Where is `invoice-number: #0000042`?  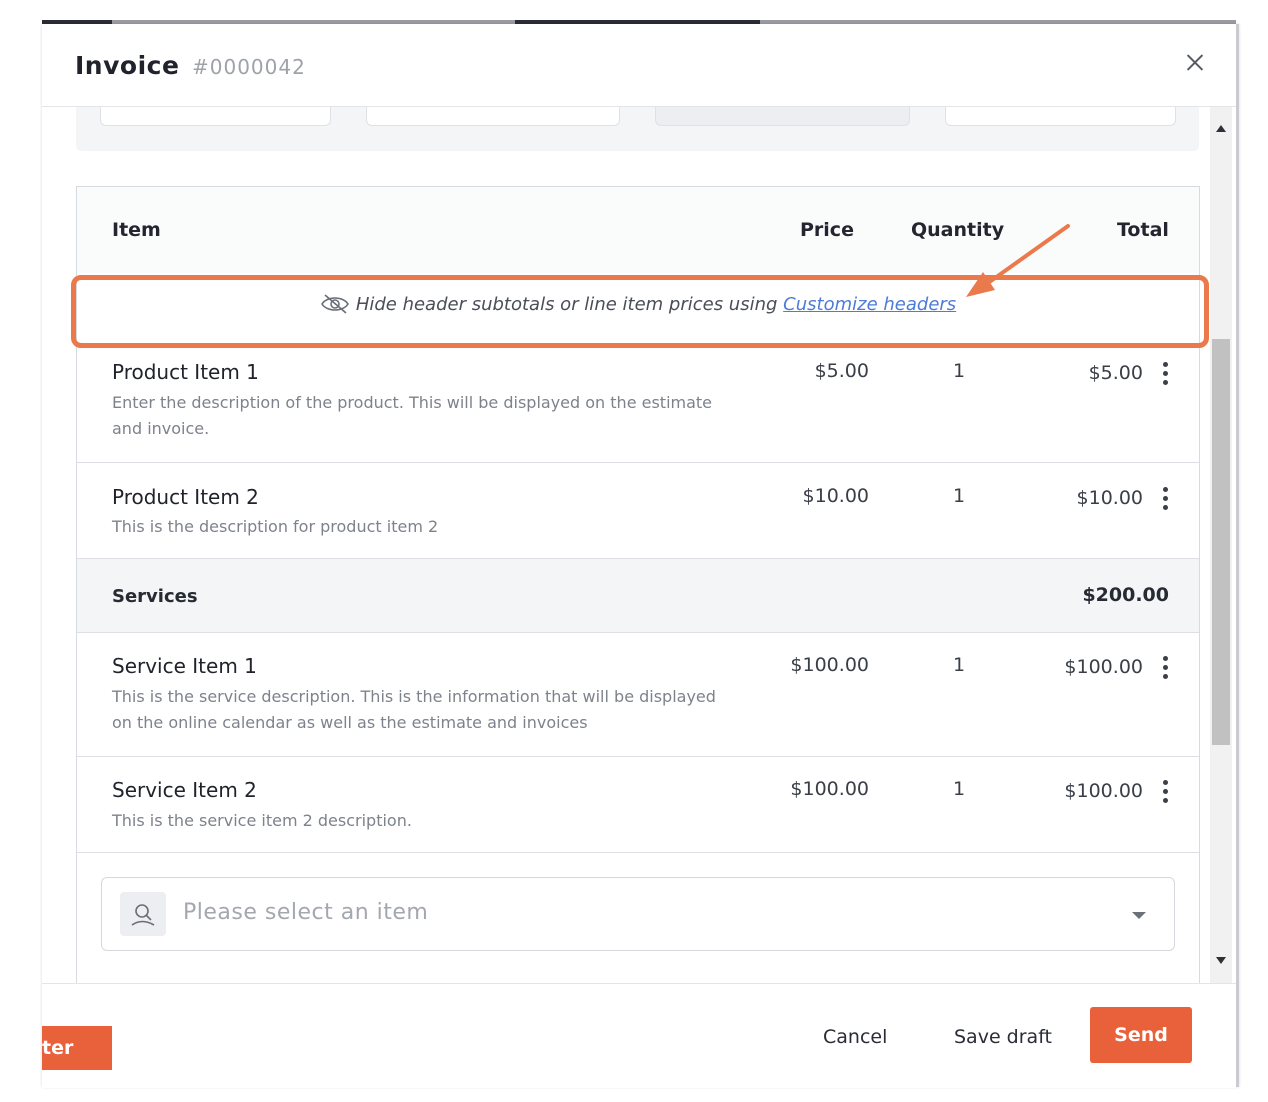
invoice-number: #0000042 is located at coordinates (249, 67).